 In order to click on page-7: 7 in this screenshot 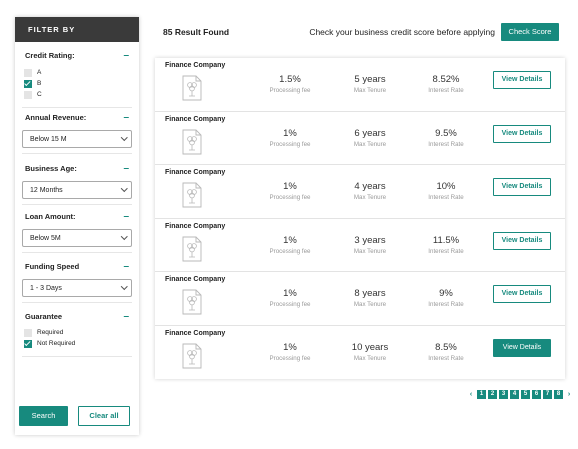, I will do `click(547, 394)`.